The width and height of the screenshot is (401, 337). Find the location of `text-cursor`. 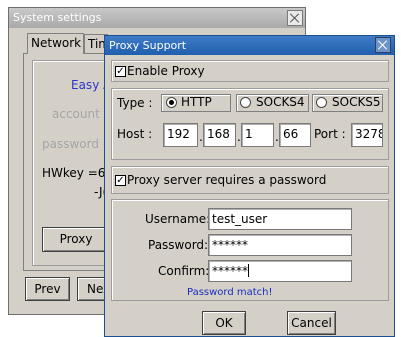

text-cursor is located at coordinates (248, 270).